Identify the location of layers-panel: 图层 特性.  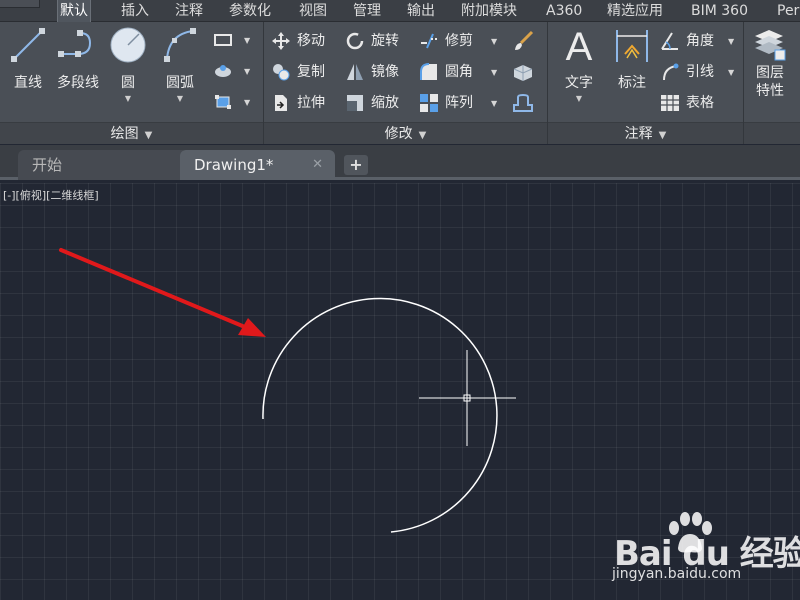
(772, 83).